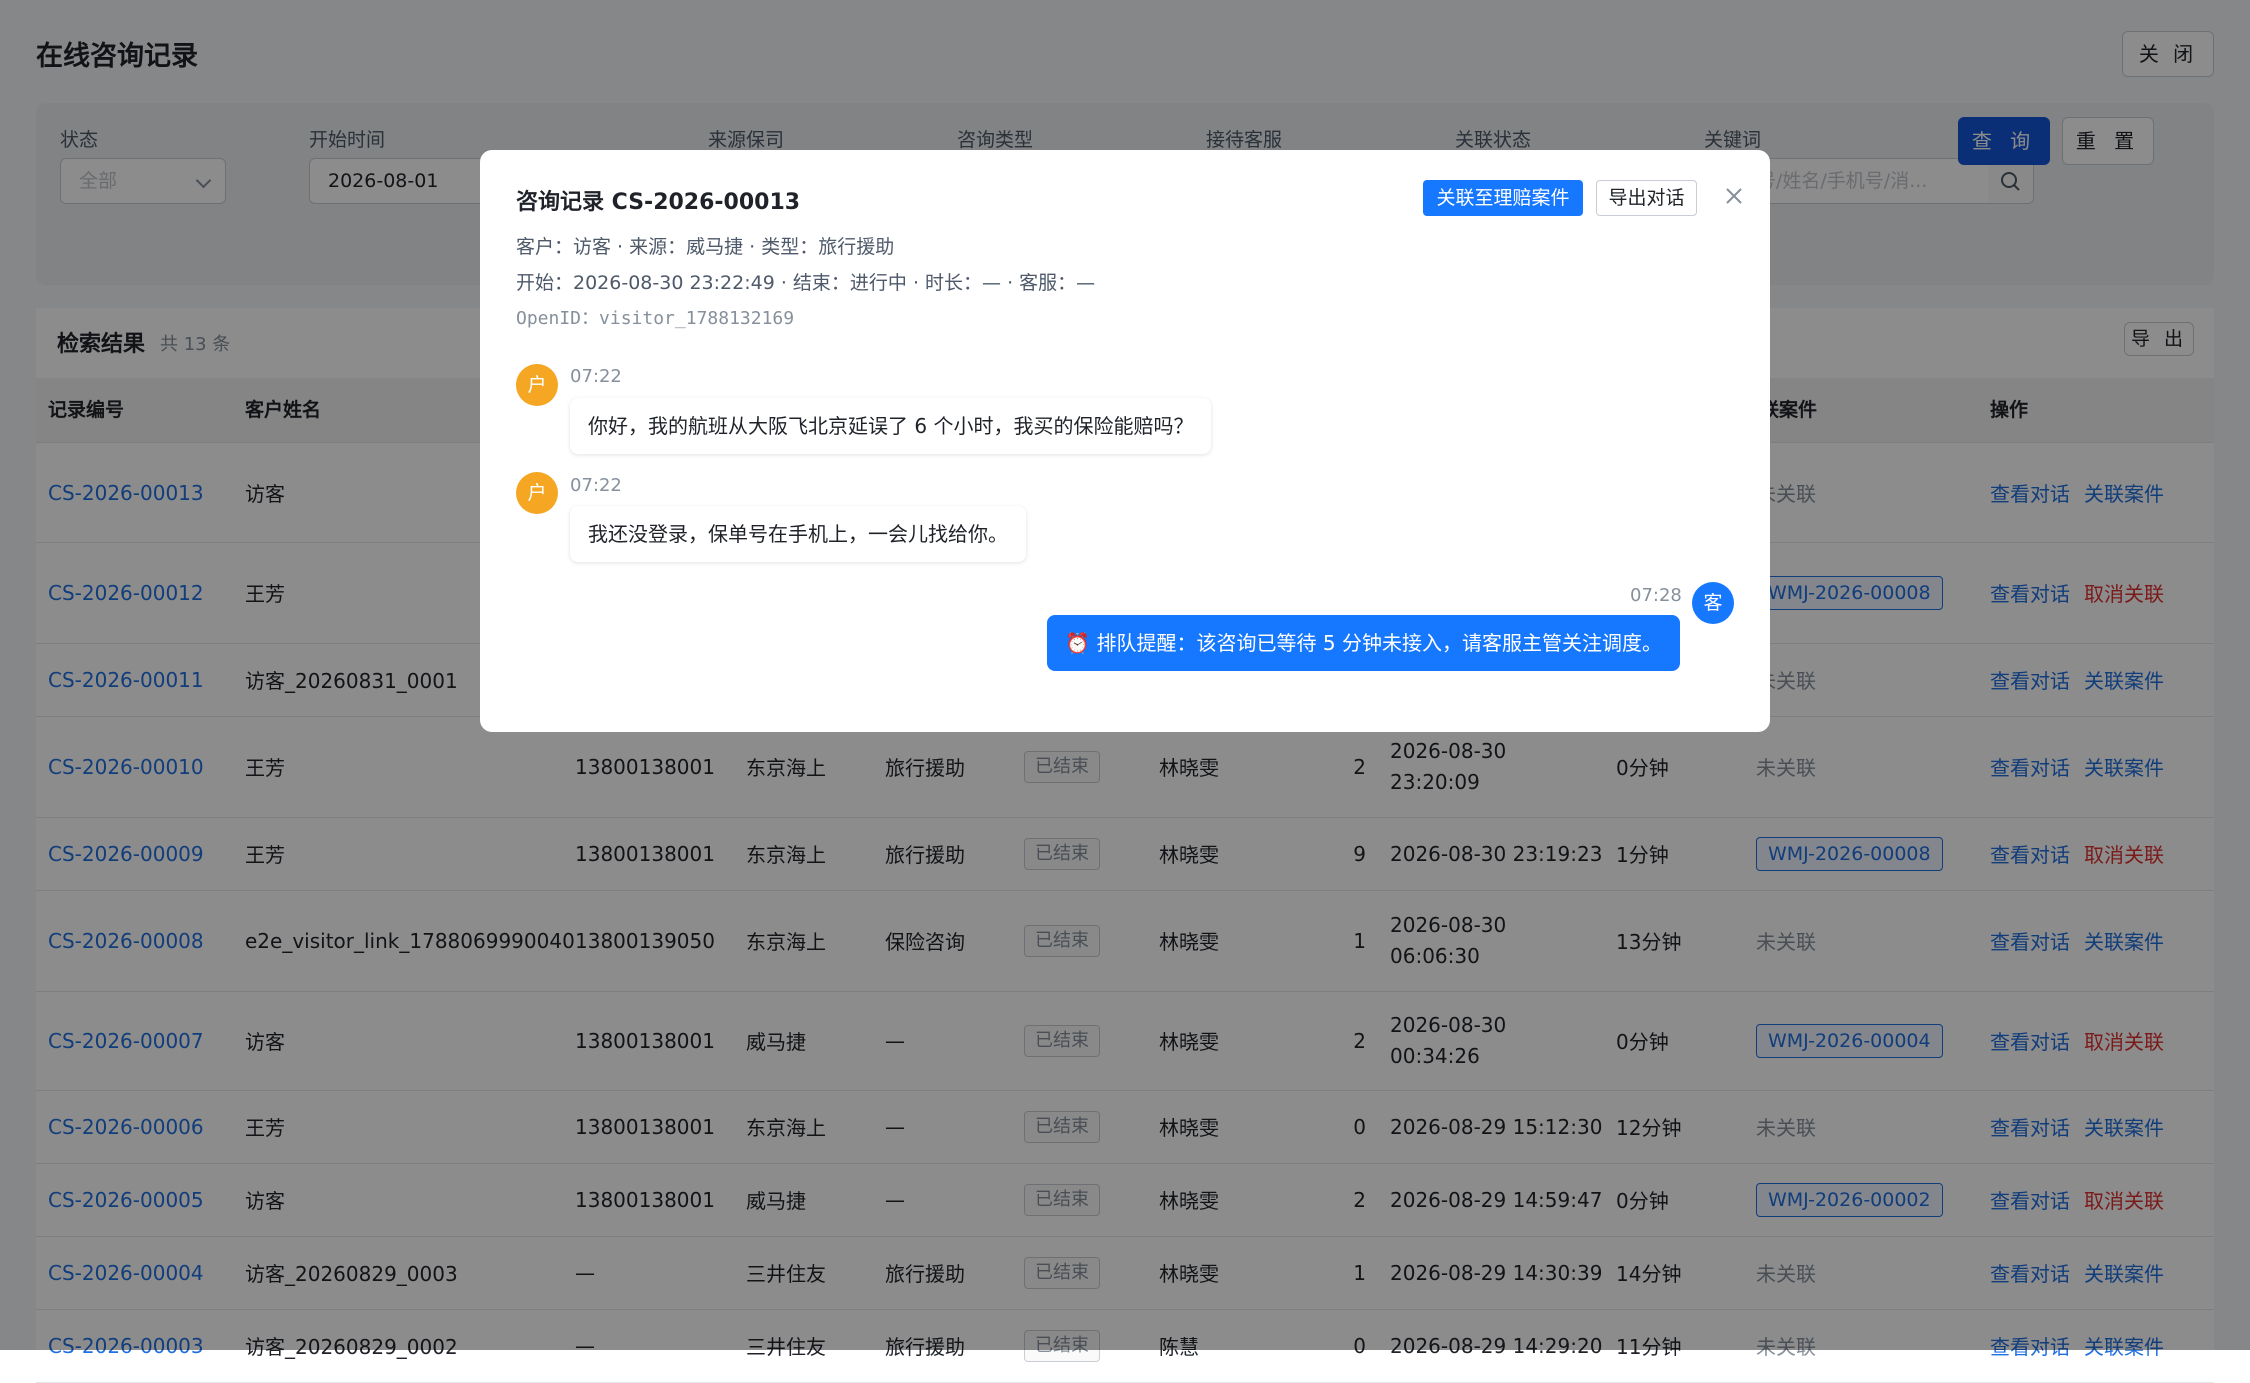 The width and height of the screenshot is (2250, 1383). I want to click on export-chat-button: 导出对话, so click(1646, 198).